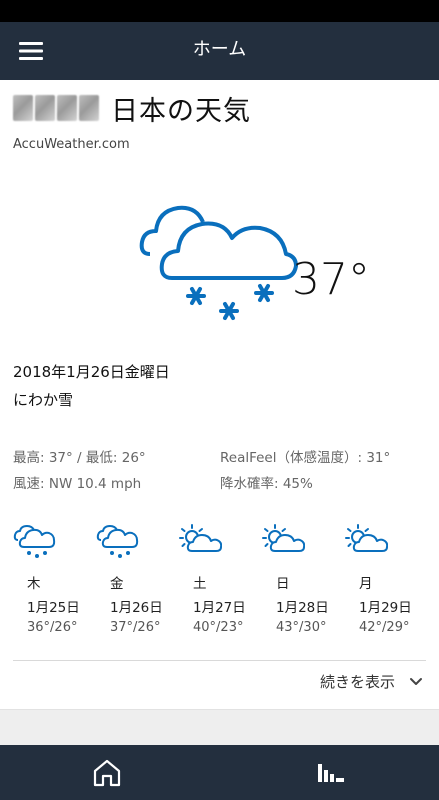 The width and height of the screenshot is (439, 800). What do you see at coordinates (117, 584) in the screenshot?
I see `forecast-weekday: 金` at bounding box center [117, 584].